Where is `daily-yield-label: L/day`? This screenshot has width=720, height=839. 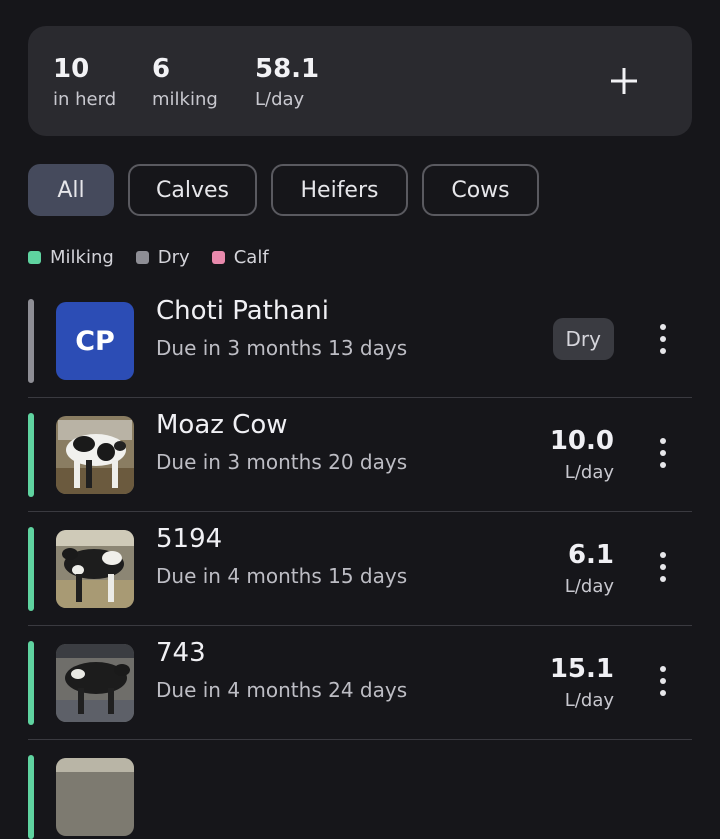 daily-yield-label: L/day is located at coordinates (280, 99).